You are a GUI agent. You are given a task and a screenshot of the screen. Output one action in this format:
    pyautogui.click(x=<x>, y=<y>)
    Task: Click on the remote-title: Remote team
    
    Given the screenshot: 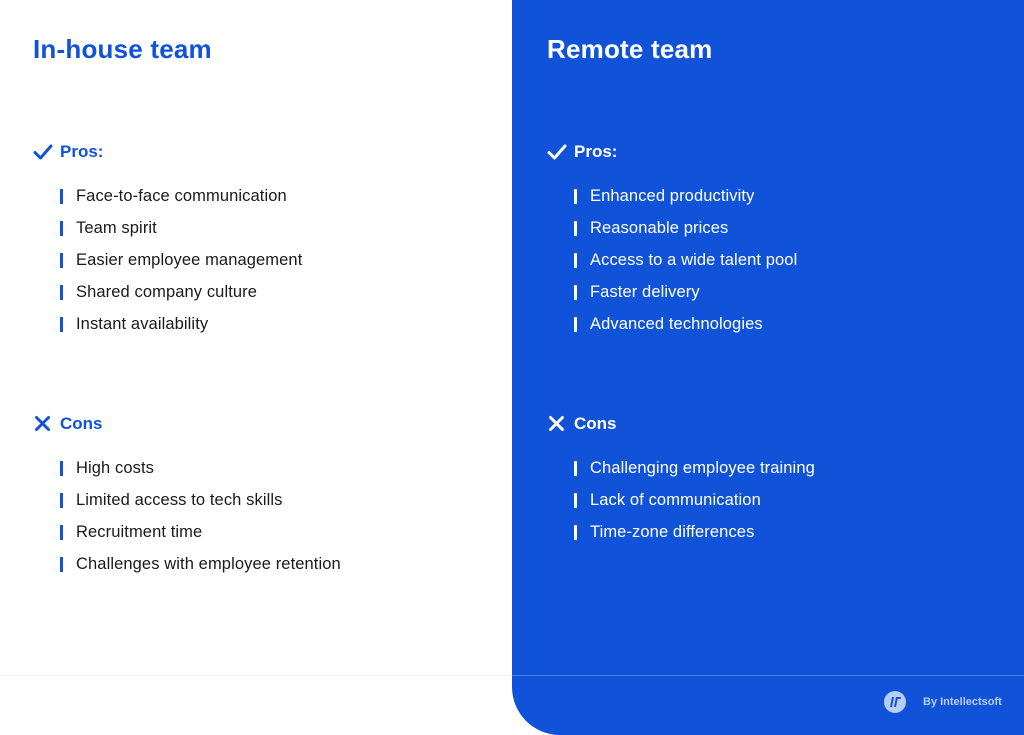 What is the action you would take?
    pyautogui.click(x=630, y=49)
    